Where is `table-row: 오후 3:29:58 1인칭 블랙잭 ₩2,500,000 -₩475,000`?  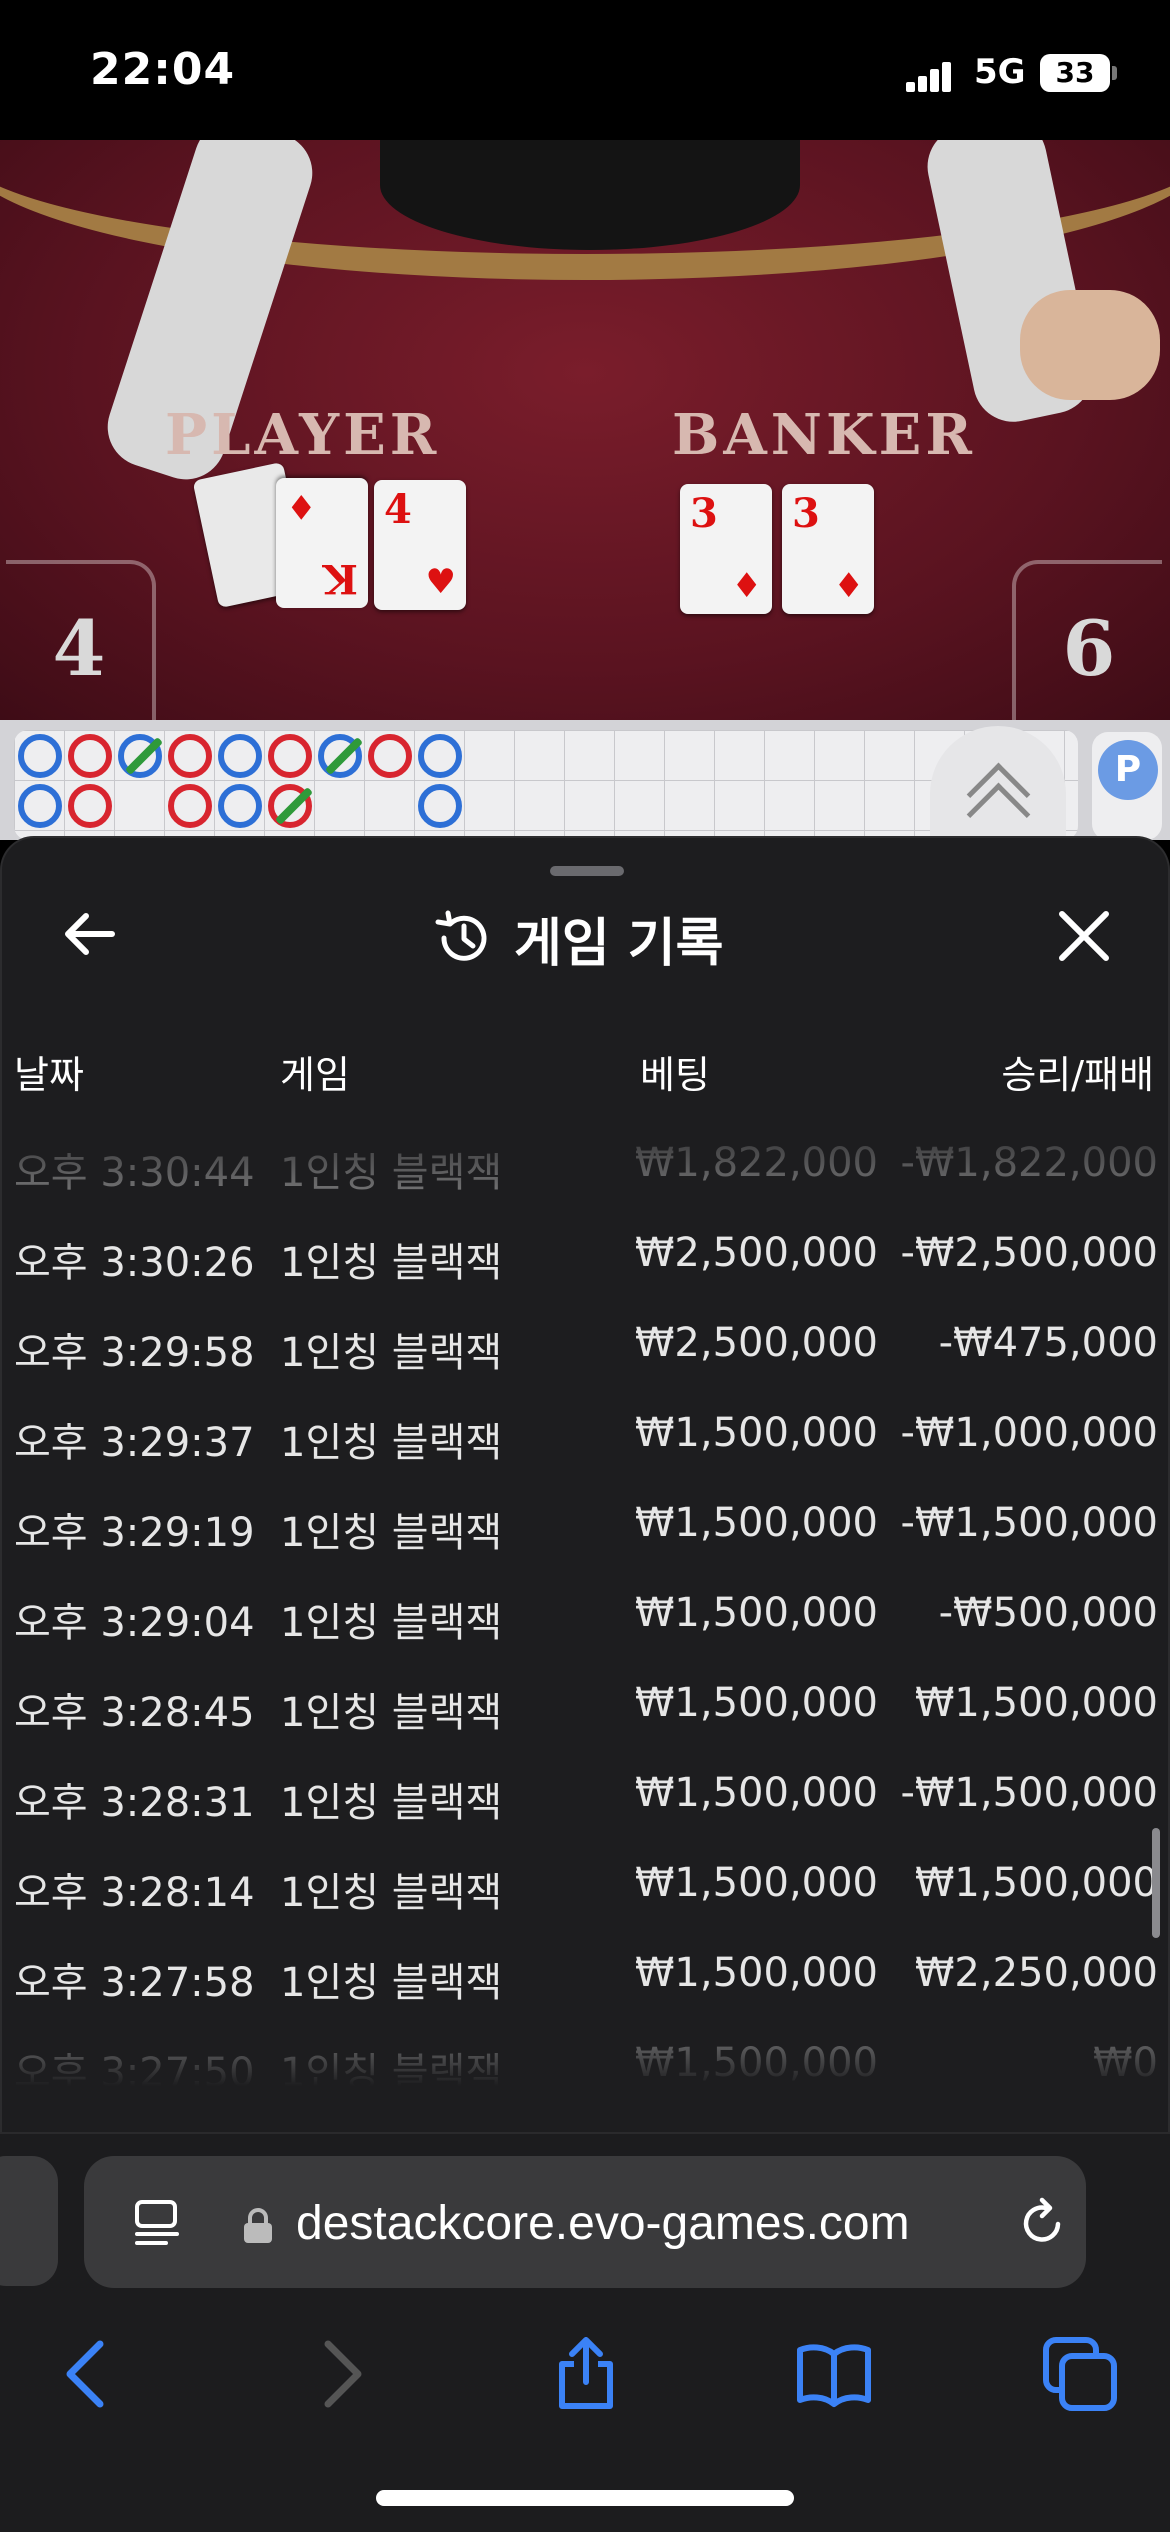 table-row: 오후 3:29:58 1인칭 블랙잭 ₩2,500,000 -₩475,000 is located at coordinates (585, 1345).